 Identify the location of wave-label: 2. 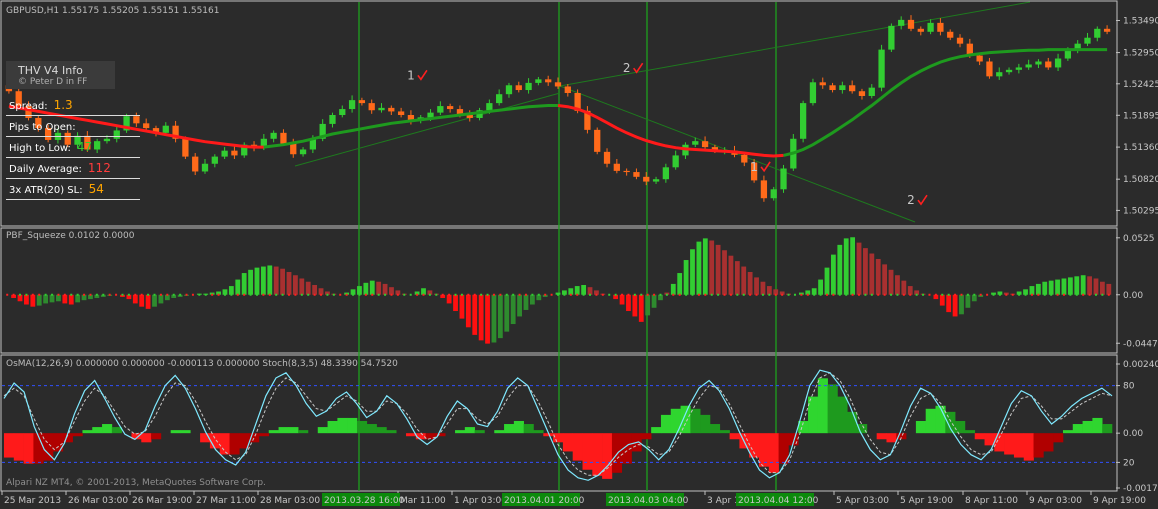
(911, 200).